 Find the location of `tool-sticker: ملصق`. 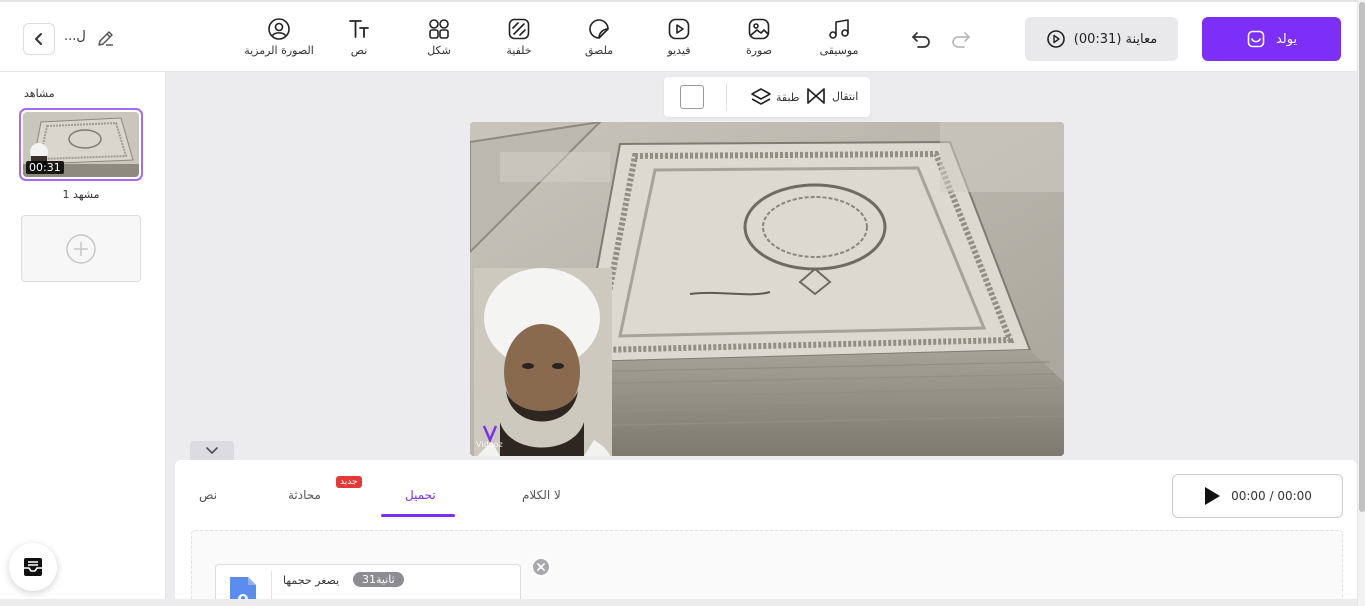

tool-sticker: ملصق is located at coordinates (599, 39).